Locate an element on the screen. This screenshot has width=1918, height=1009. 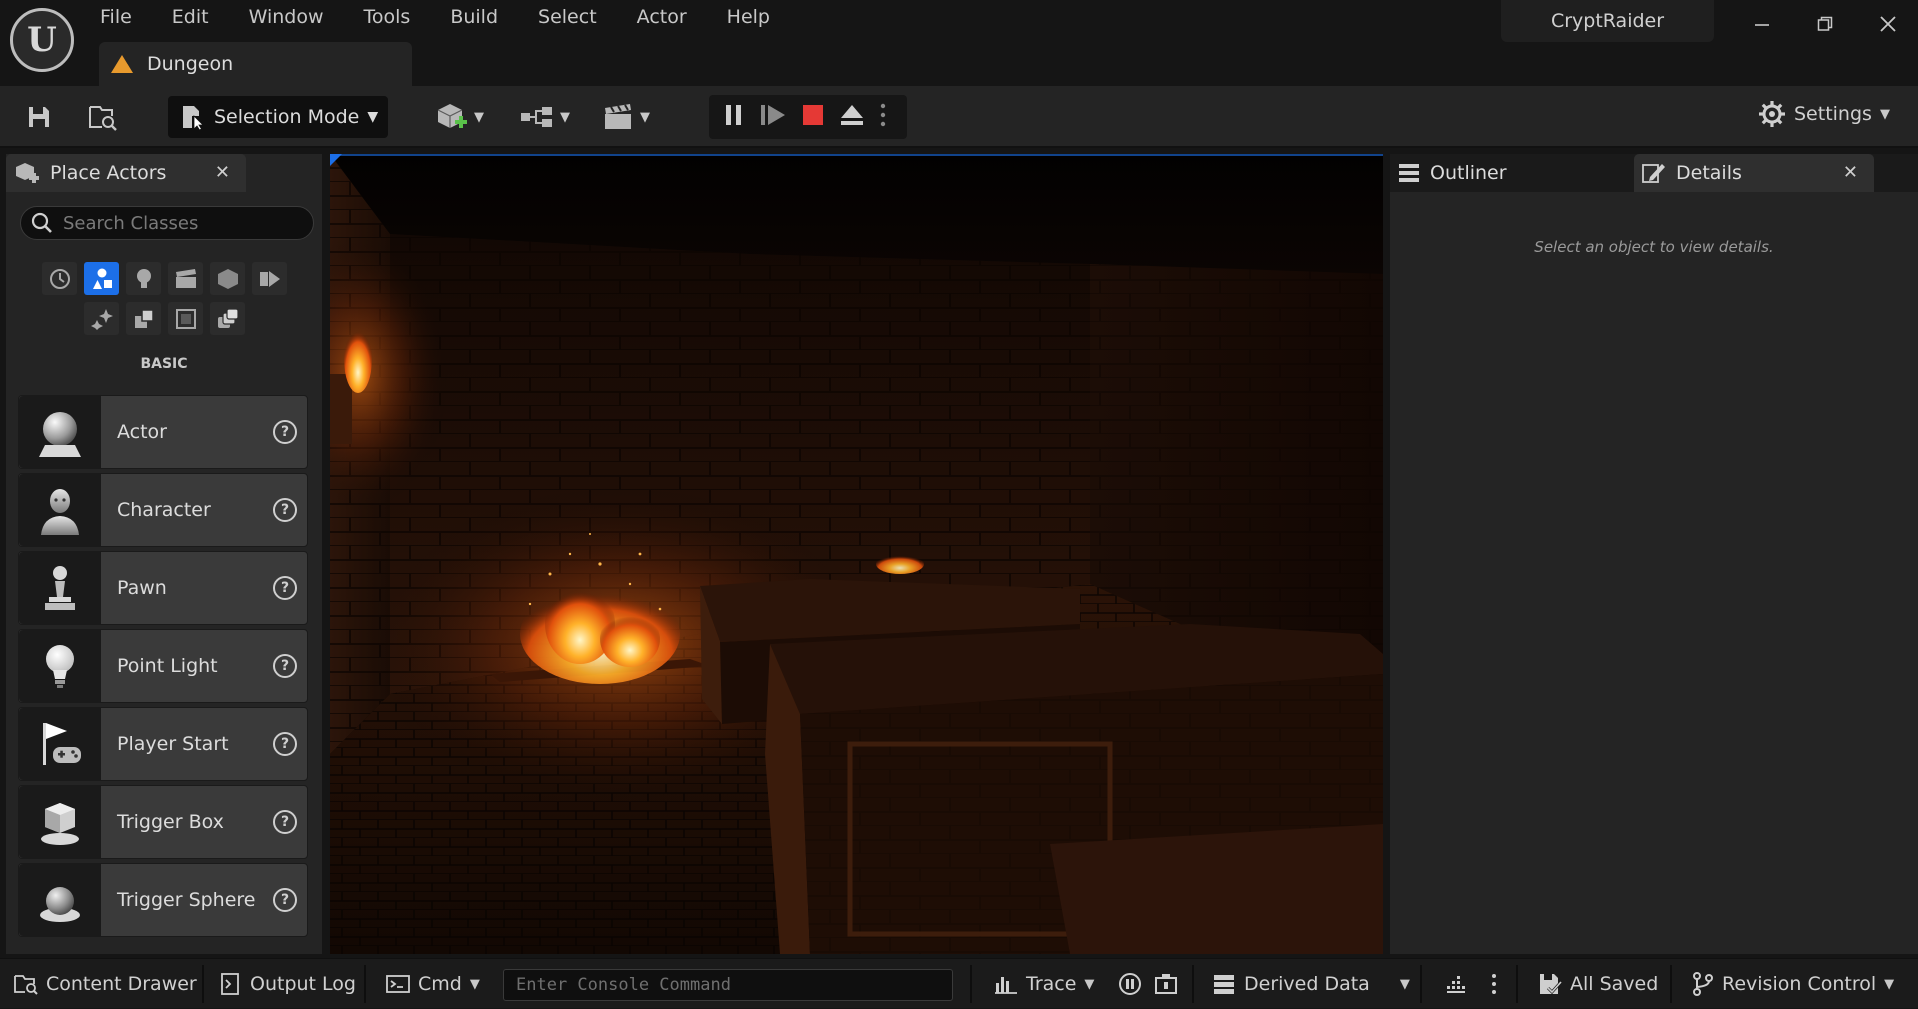
console-command-input is located at coordinates (731, 985).